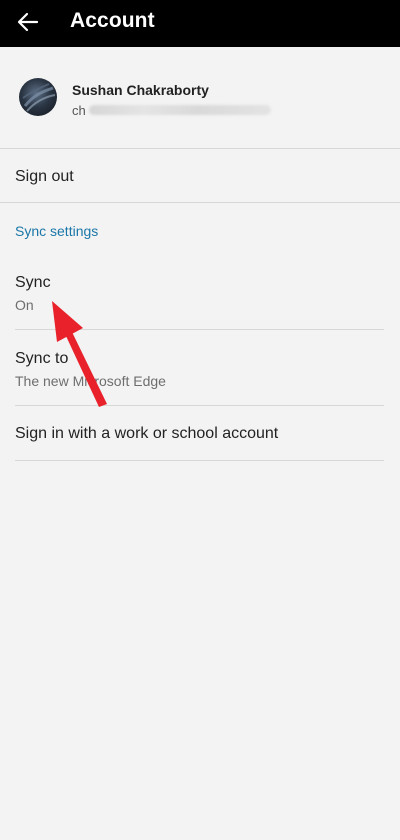  What do you see at coordinates (147, 433) in the screenshot?
I see `work-school-signin-label: Sign in with a work or school account` at bounding box center [147, 433].